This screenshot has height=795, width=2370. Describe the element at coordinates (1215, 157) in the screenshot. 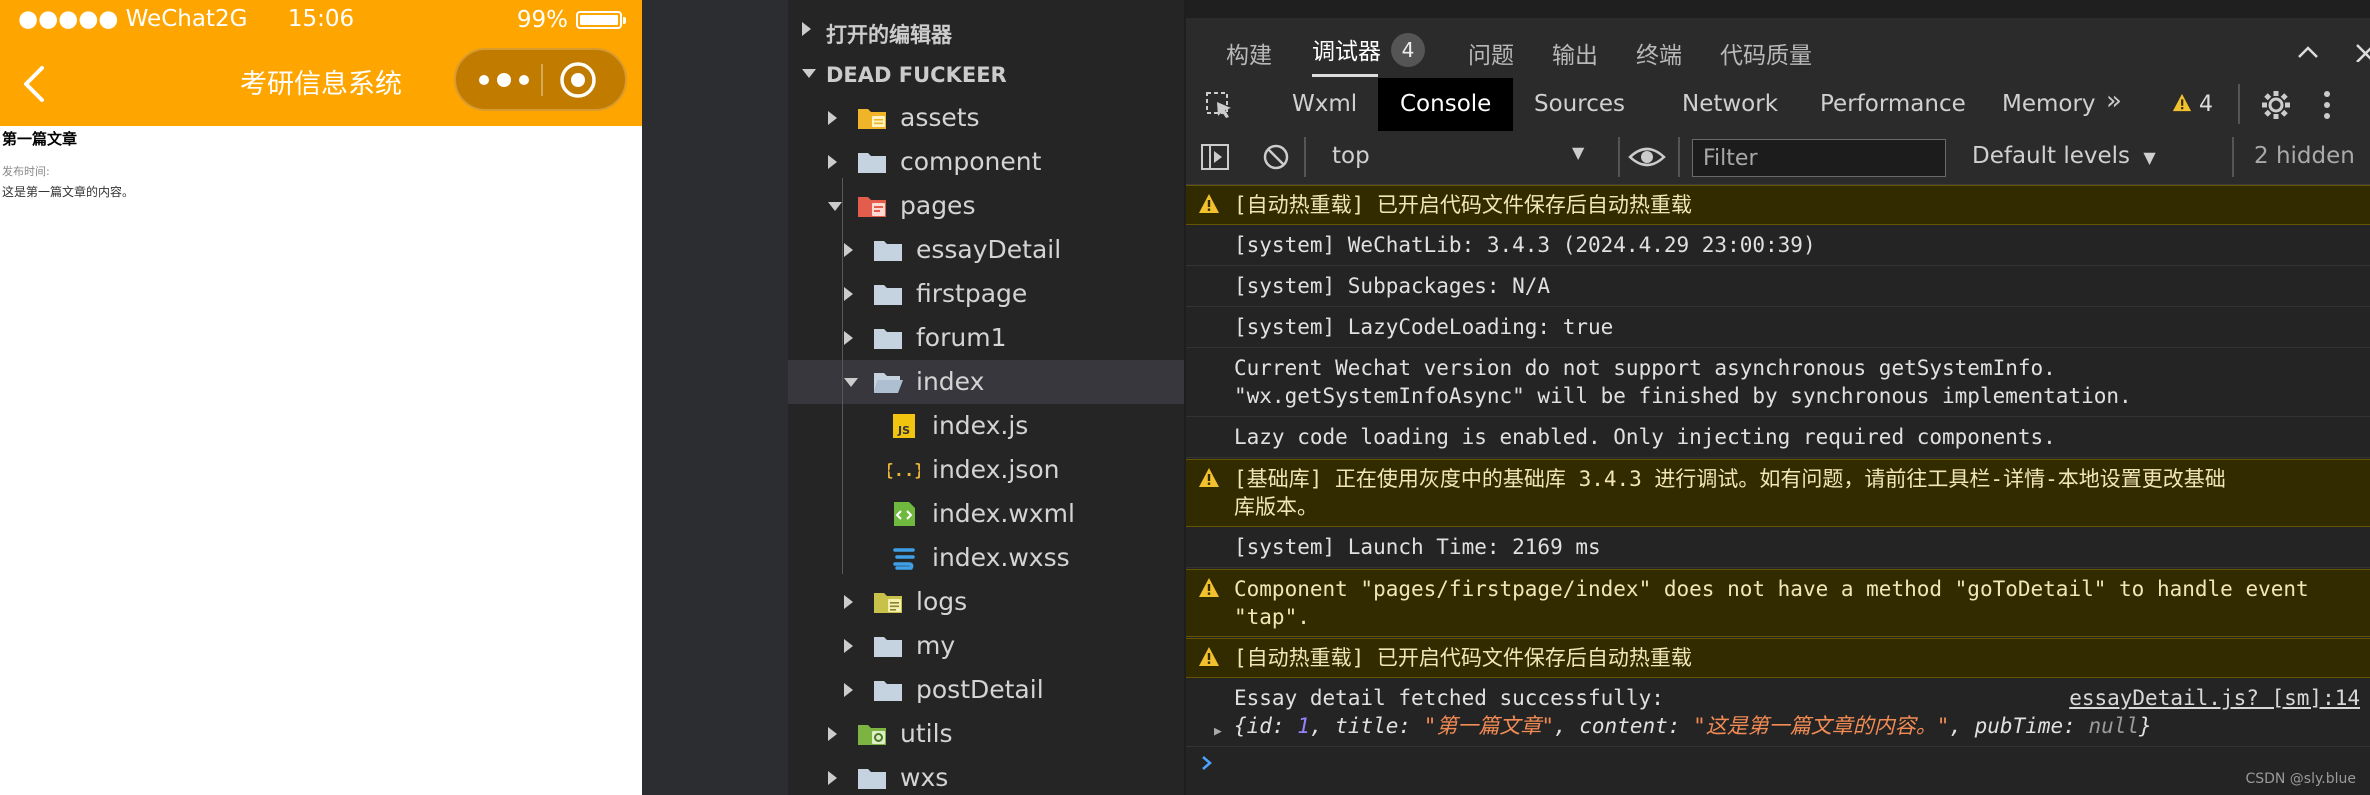

I see `sidebar-toggle-icon` at that location.